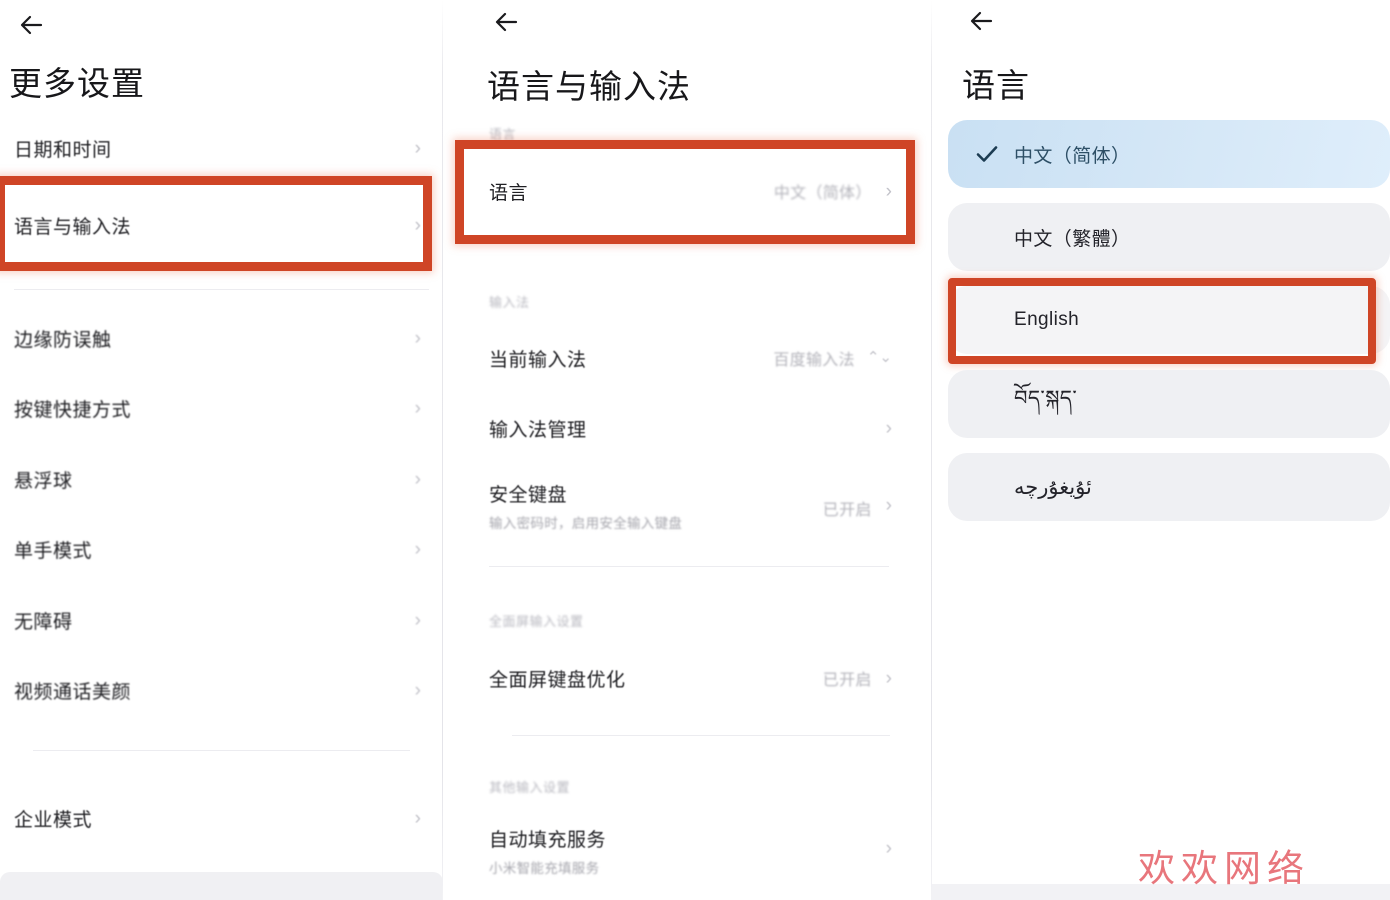  I want to click on row-subtitle: 小米智能充填服务, so click(544, 868).